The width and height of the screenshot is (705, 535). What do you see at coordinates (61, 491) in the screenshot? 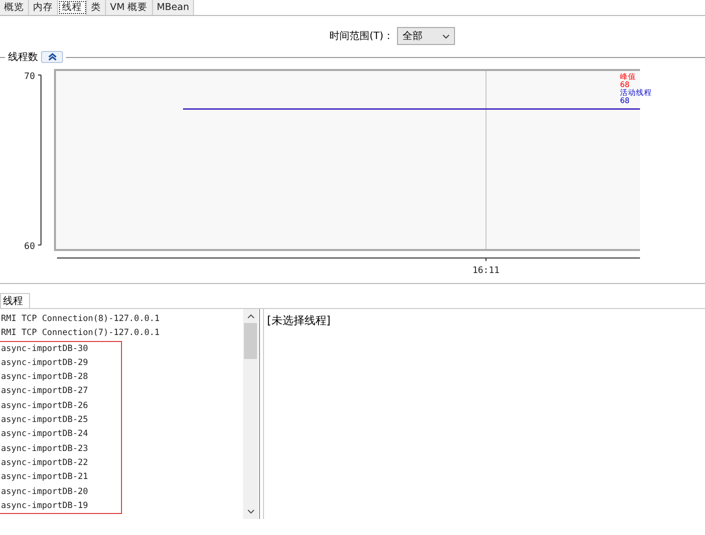
I see `thread-list-item: async-importDB-20` at bounding box center [61, 491].